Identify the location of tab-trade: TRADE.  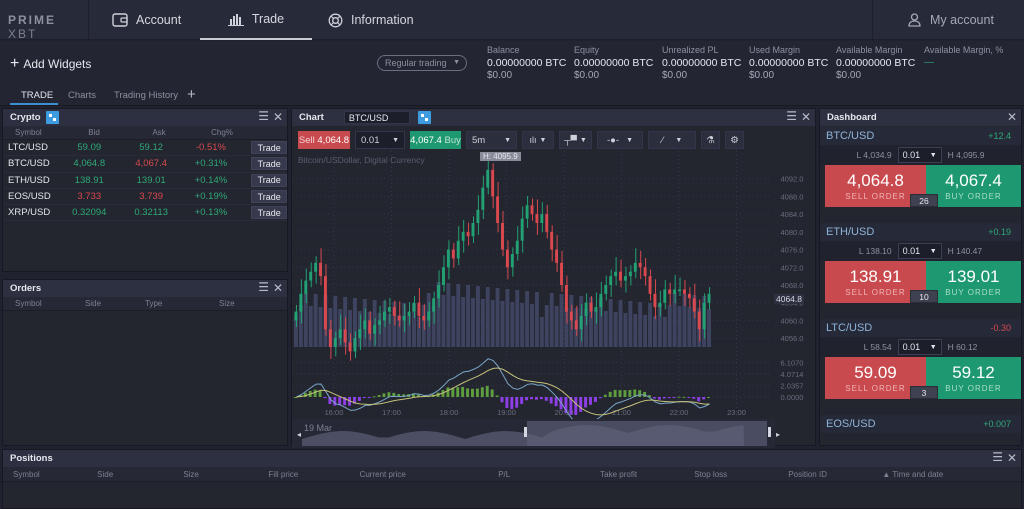
(37, 95).